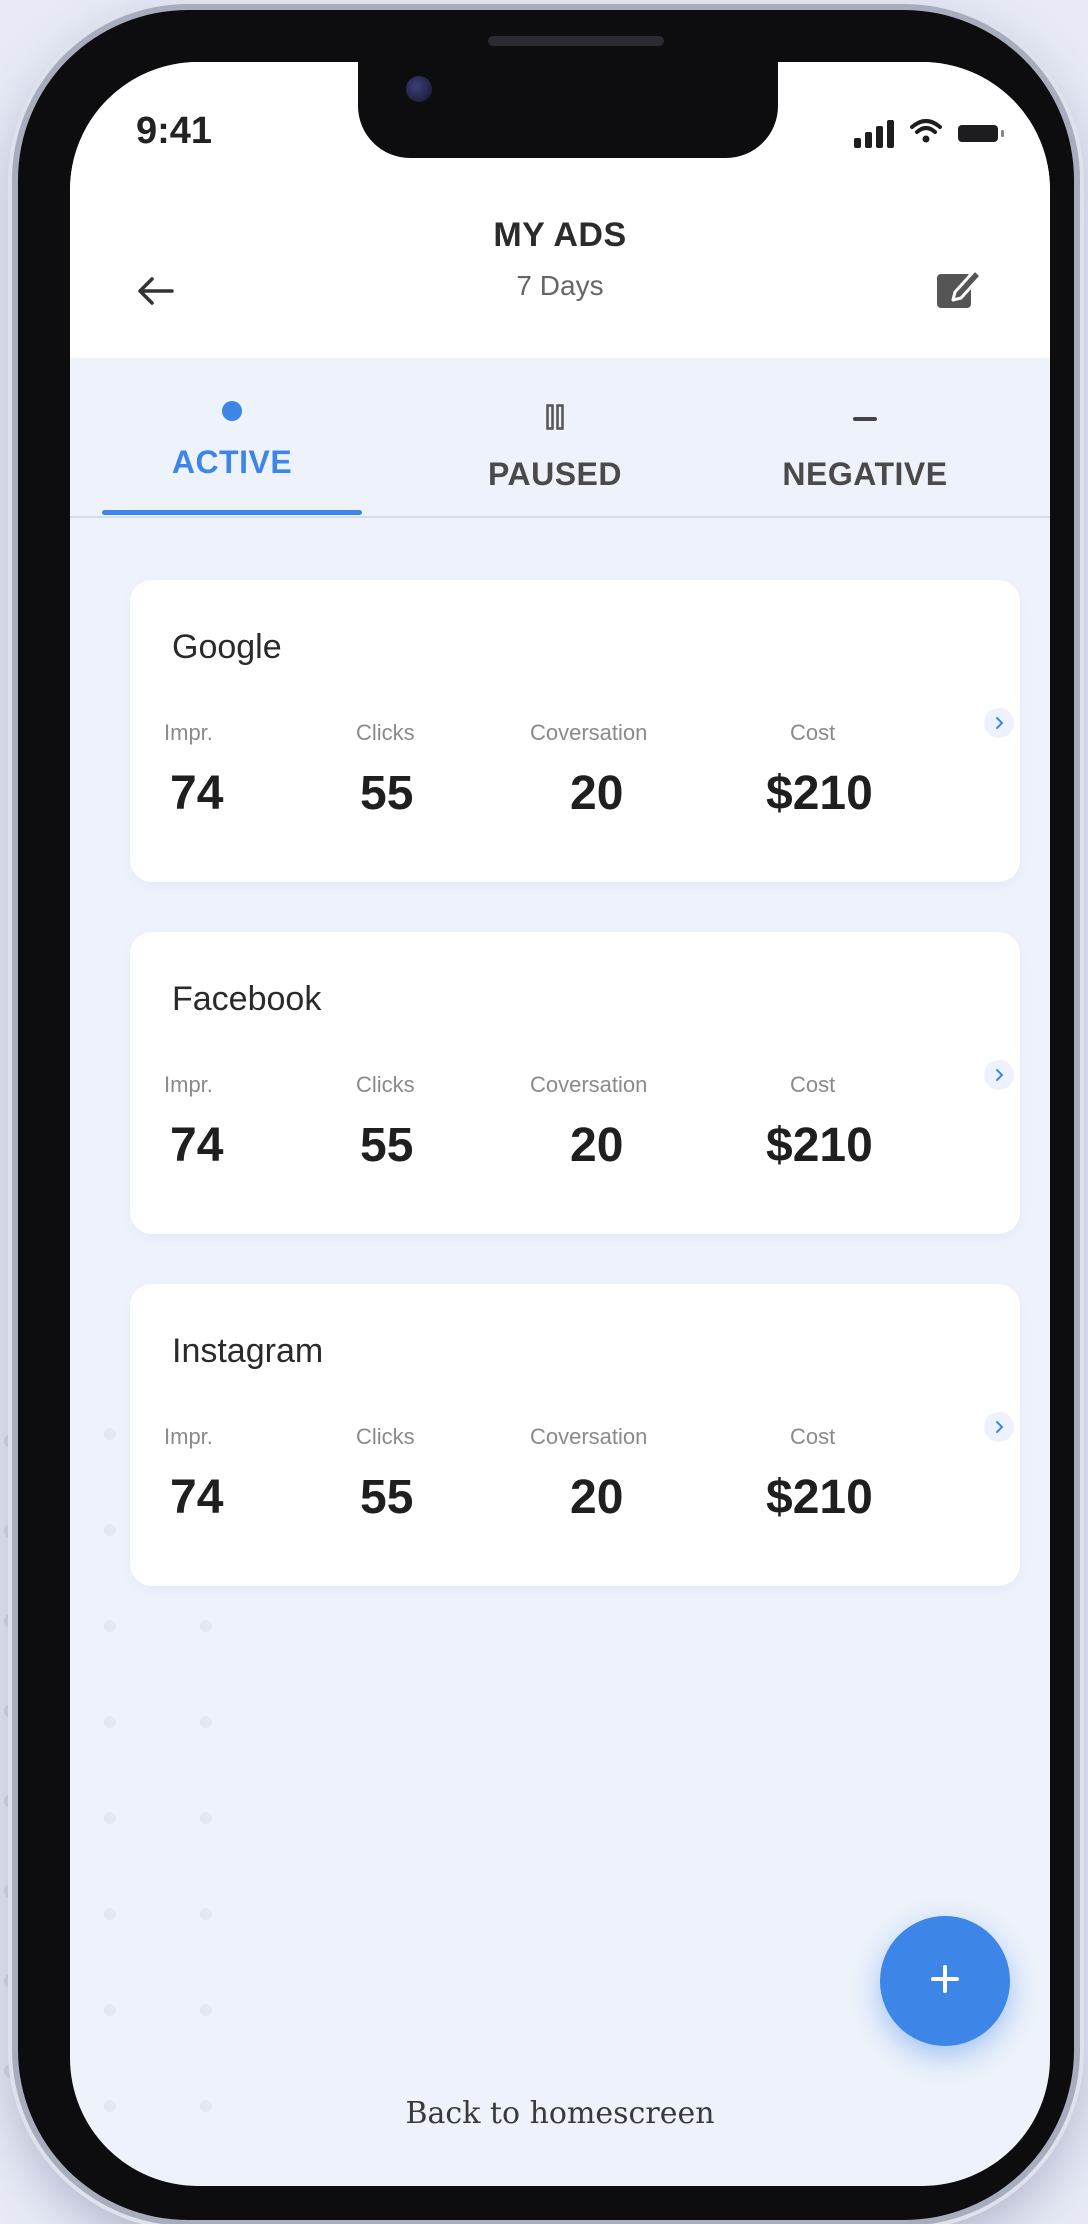 This screenshot has width=1088, height=2224. What do you see at coordinates (865, 438) in the screenshot?
I see `tab-negative: NEGATIVE` at bounding box center [865, 438].